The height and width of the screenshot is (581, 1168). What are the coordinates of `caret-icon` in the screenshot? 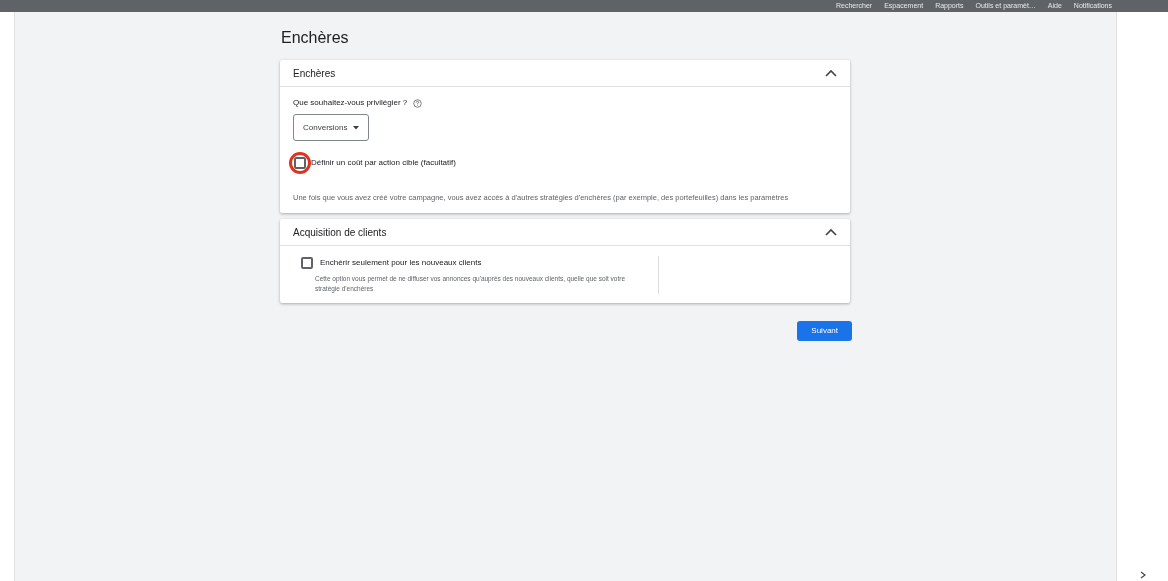 It's located at (356, 127).